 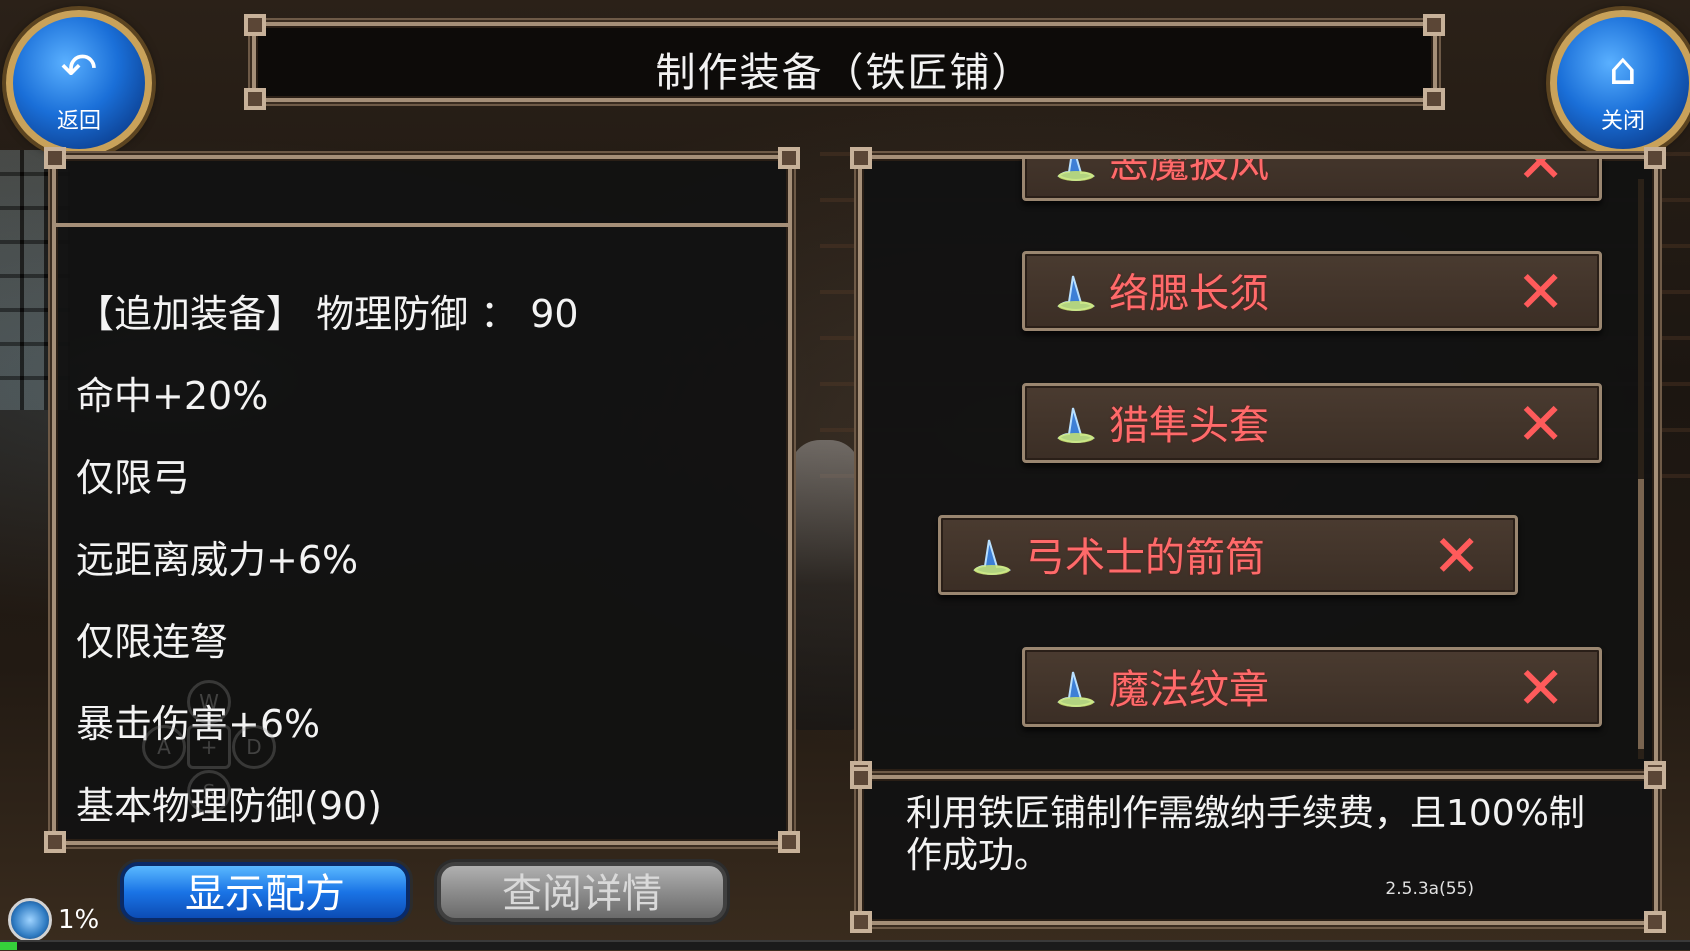 I want to click on dpad-center: +, so click(x=209, y=747).